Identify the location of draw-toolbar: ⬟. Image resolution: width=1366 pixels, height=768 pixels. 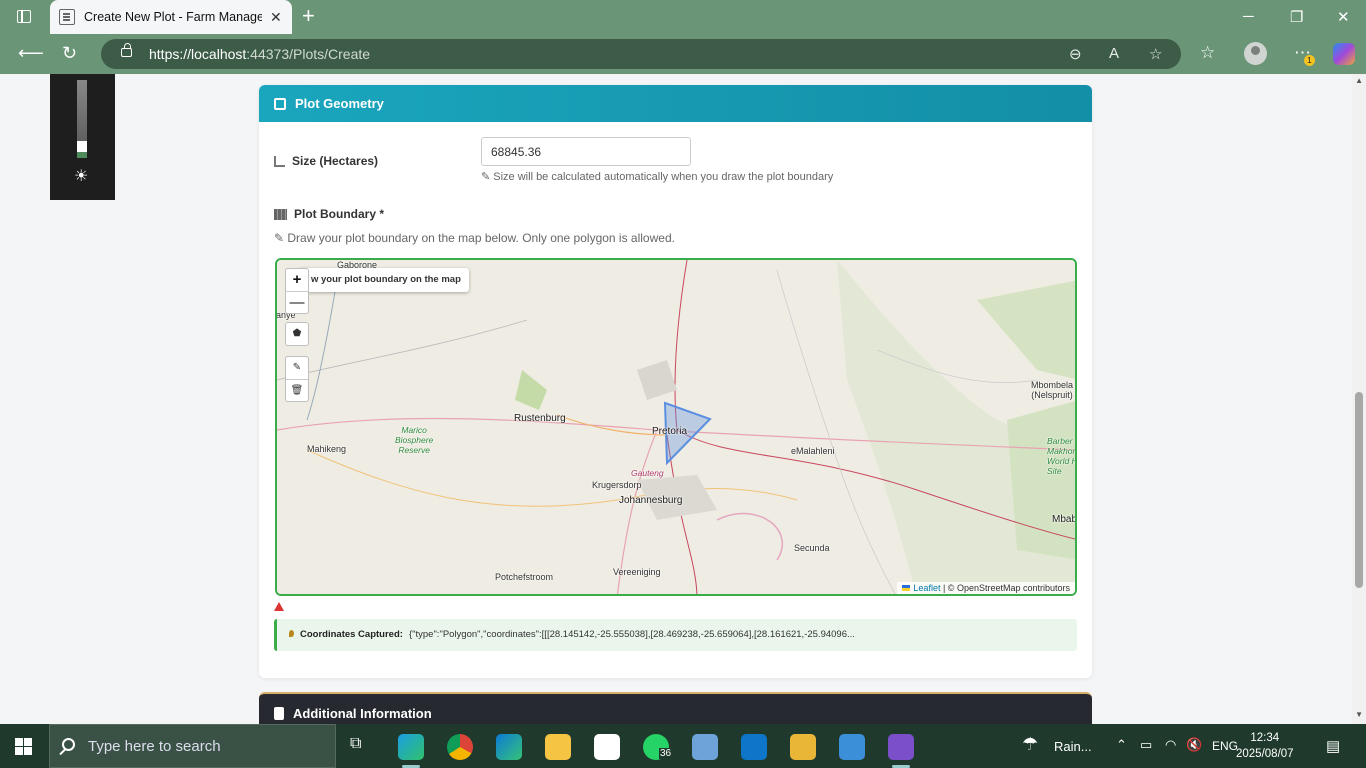
(297, 334).